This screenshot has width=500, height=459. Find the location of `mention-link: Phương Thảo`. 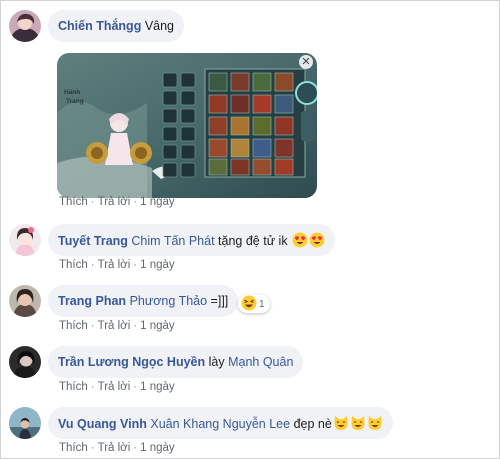

mention-link: Phương Thảo is located at coordinates (169, 301).